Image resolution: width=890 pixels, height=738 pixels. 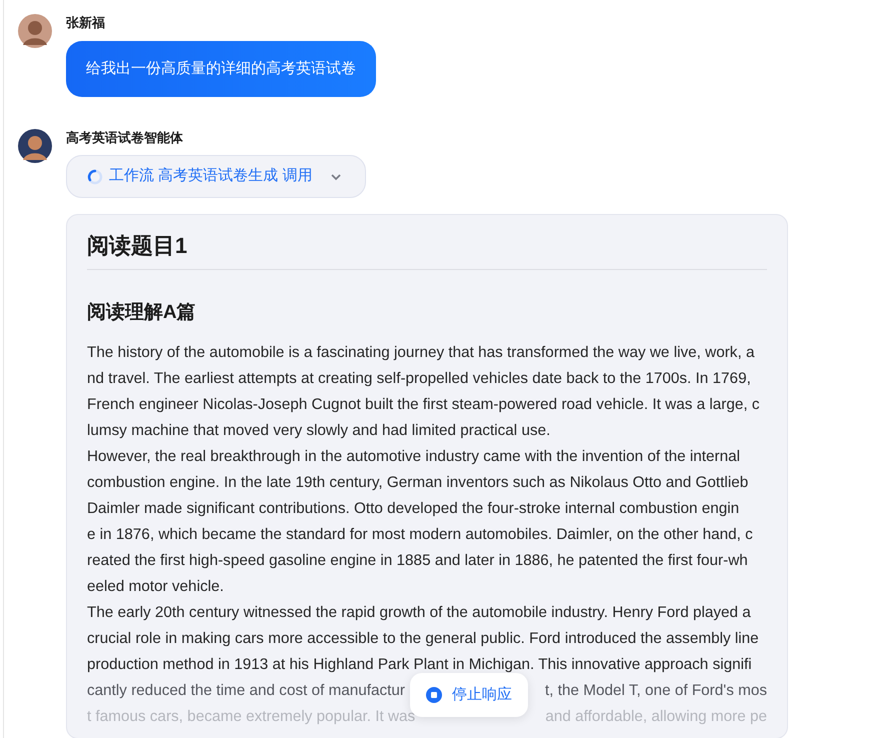 What do you see at coordinates (413, 509) in the screenshot?
I see `paragraph-line: Daimler made significant contributions. Otto developed the four-stroke internal combustion engin` at bounding box center [413, 509].